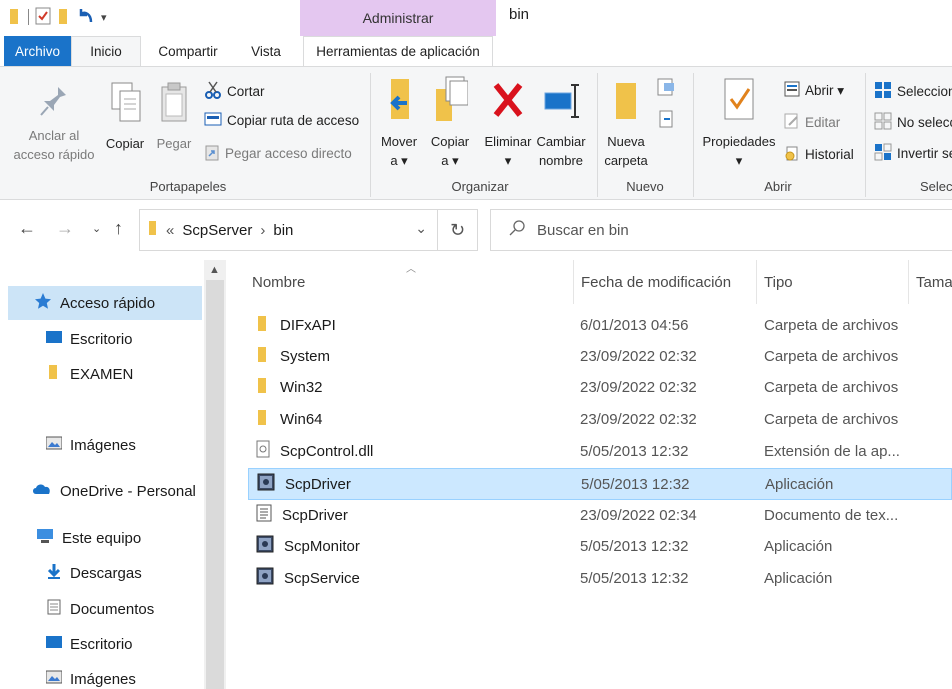 The height and width of the screenshot is (689, 952). I want to click on column-header-type: Tipo, so click(778, 282).